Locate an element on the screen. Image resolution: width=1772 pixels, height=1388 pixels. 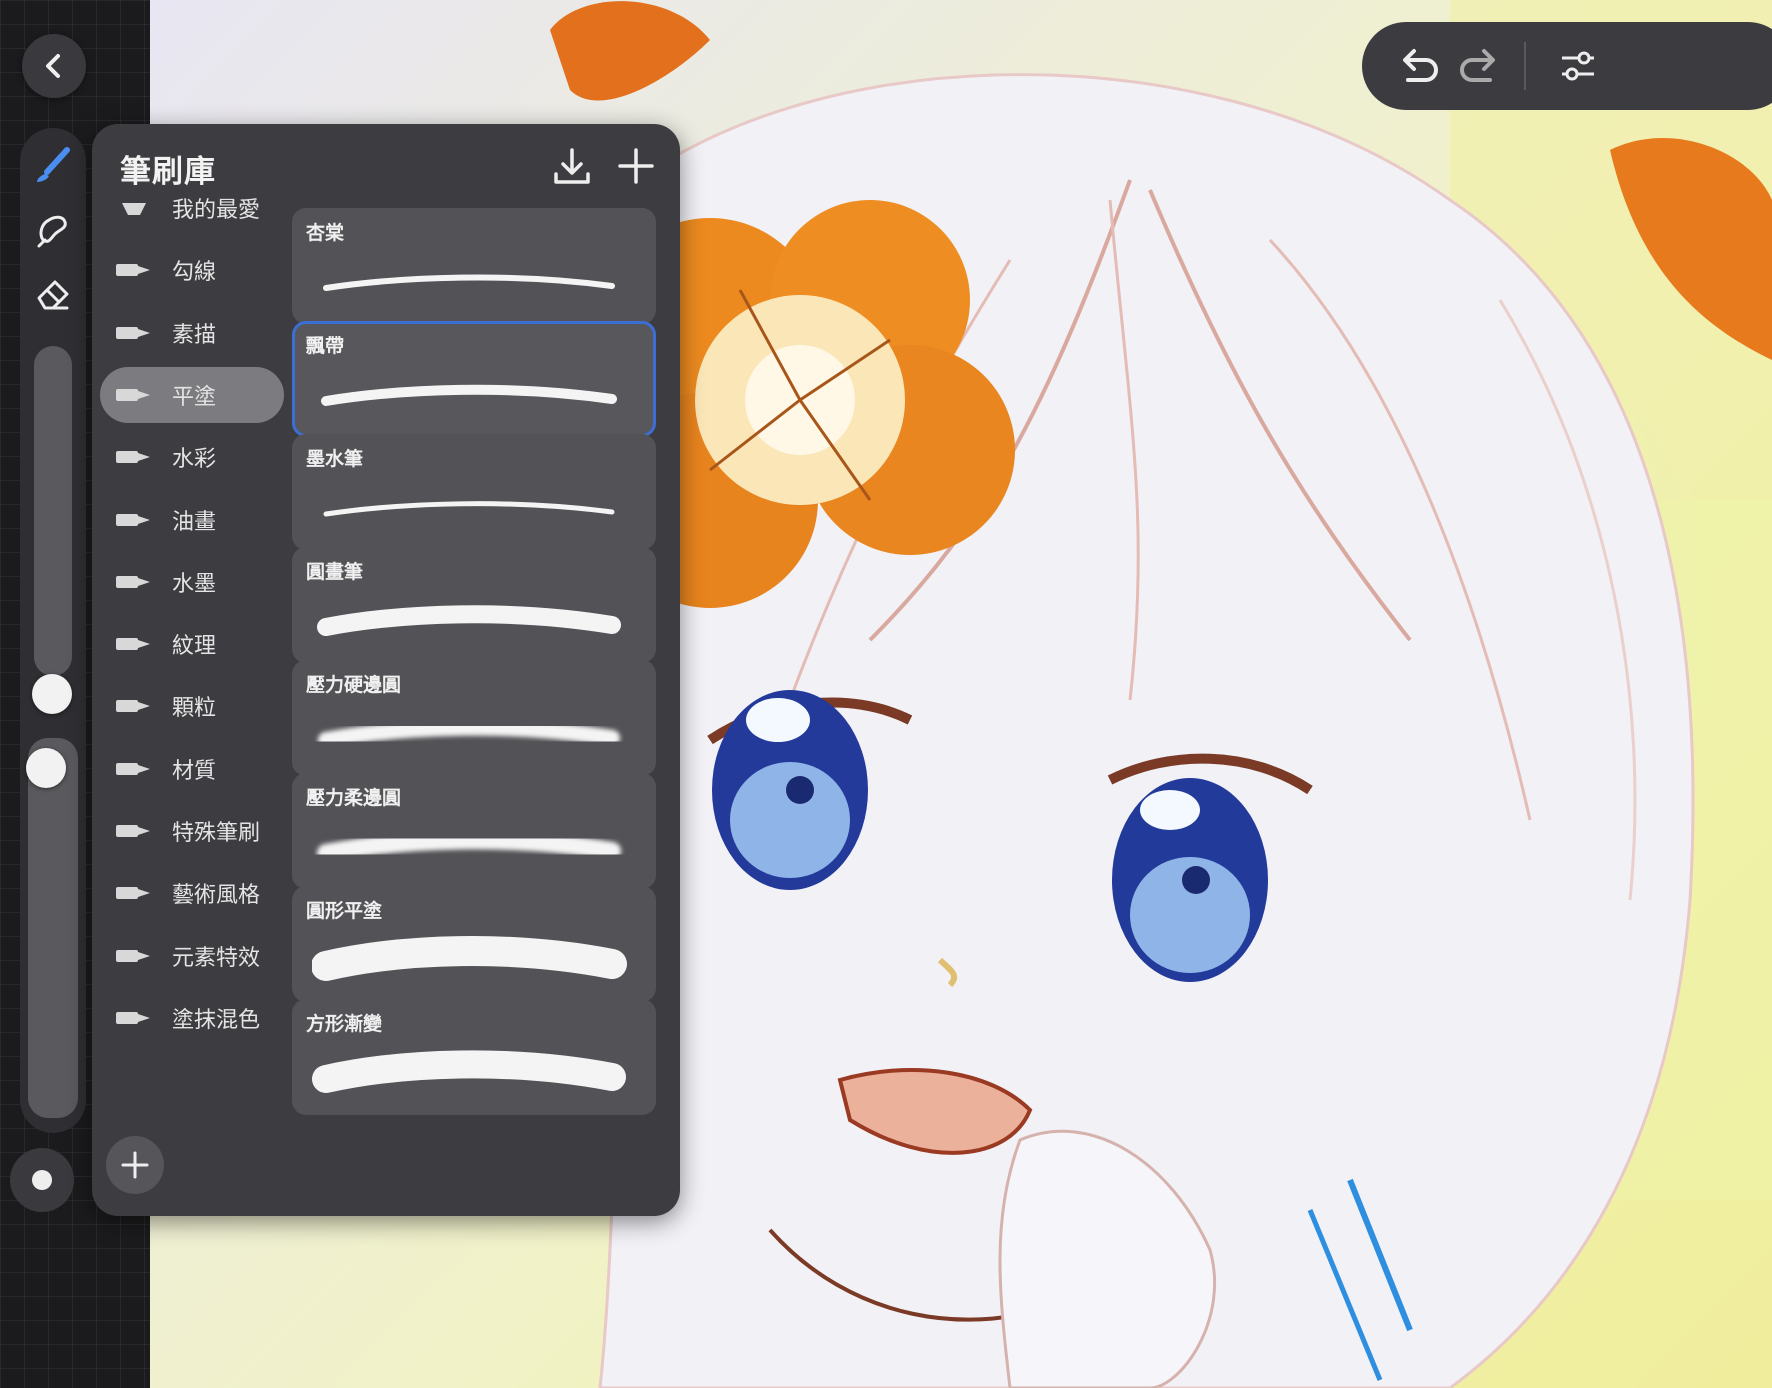
adjustments-icon is located at coordinates (1578, 66).